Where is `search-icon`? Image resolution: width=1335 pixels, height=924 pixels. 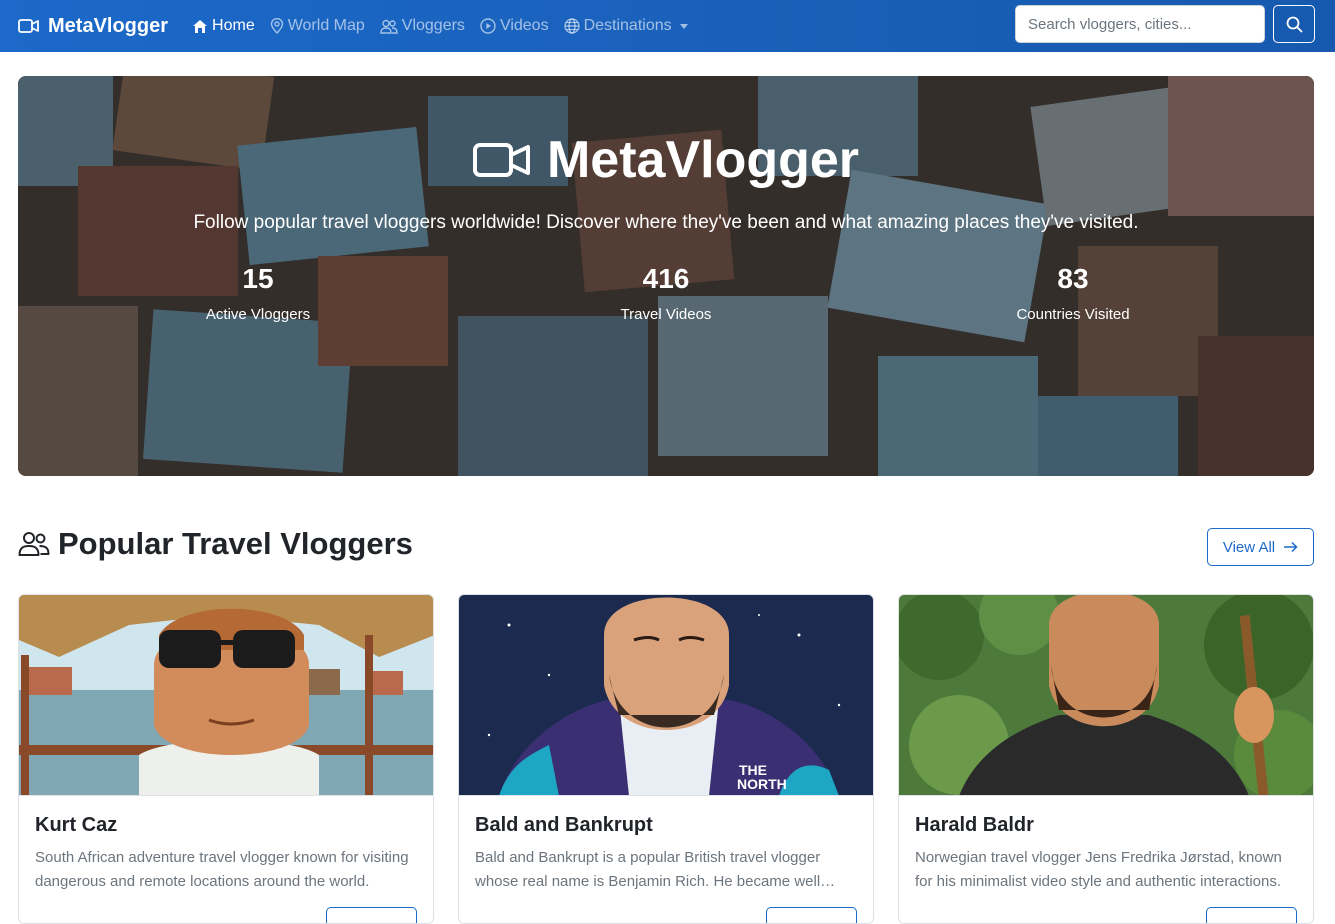 search-icon is located at coordinates (1294, 24).